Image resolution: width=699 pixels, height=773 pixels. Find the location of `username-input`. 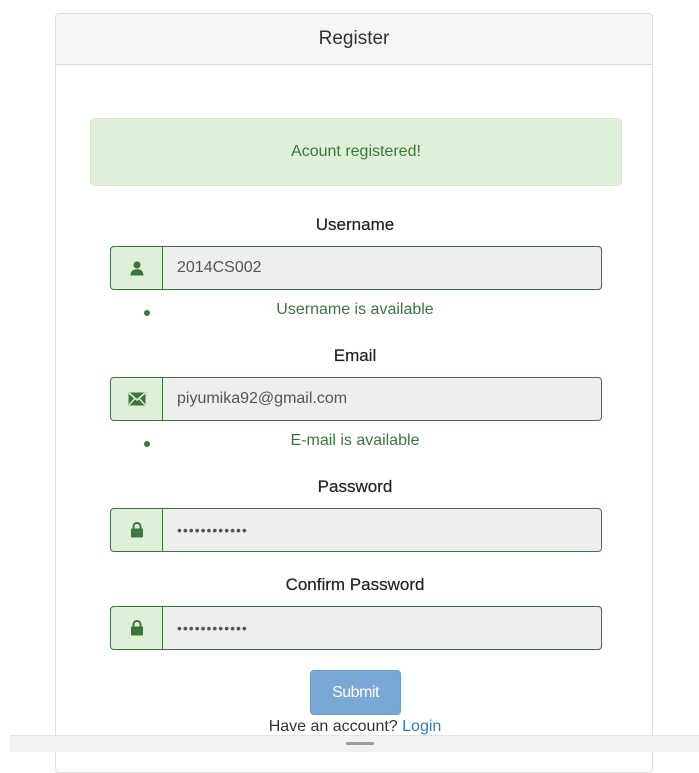

username-input is located at coordinates (382, 268).